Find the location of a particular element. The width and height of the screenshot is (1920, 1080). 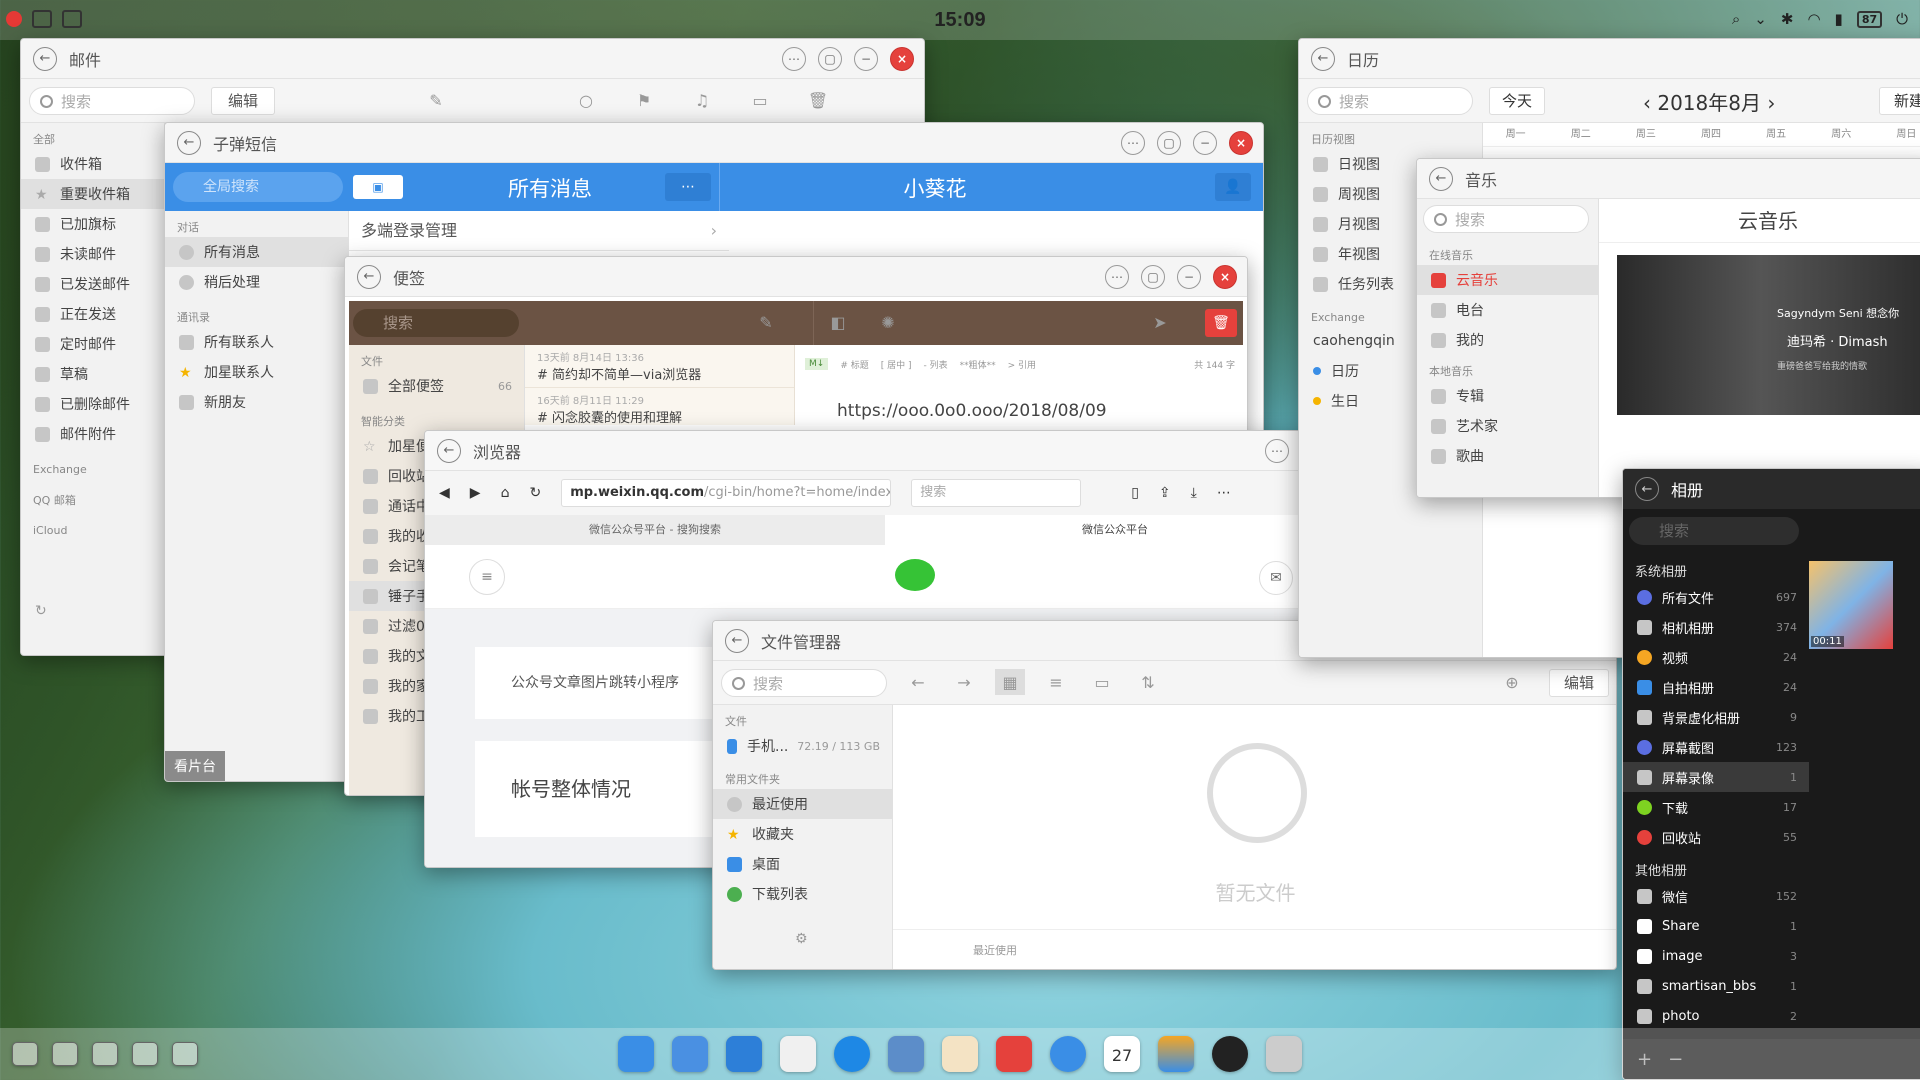

heading-button: # 标题 is located at coordinates (854, 364).